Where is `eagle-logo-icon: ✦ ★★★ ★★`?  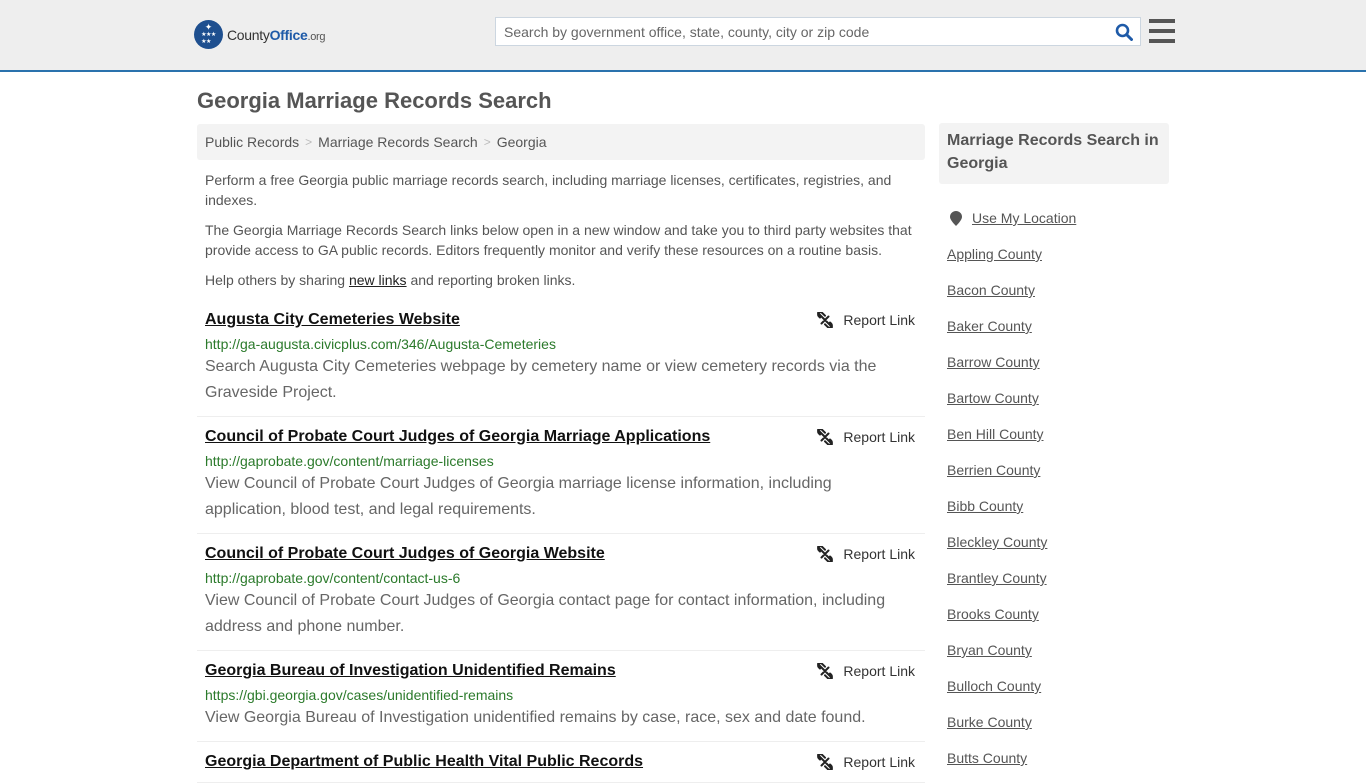
eagle-logo-icon: ✦ ★★★ ★★ is located at coordinates (208, 34).